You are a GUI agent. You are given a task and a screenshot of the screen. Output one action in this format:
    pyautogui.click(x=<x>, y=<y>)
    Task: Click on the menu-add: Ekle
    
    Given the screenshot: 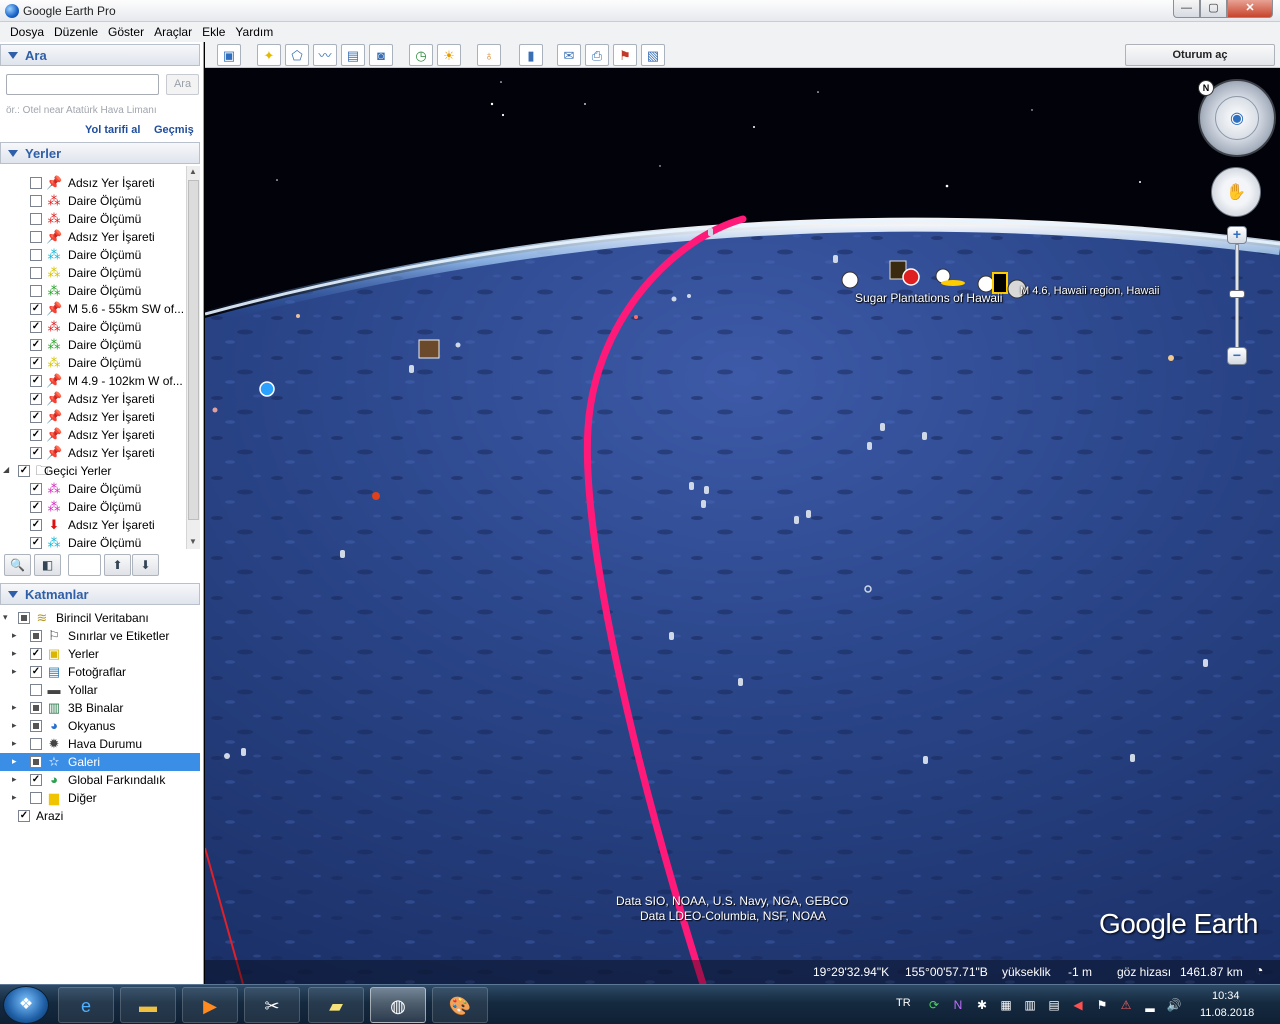 What is the action you would take?
    pyautogui.click(x=213, y=30)
    